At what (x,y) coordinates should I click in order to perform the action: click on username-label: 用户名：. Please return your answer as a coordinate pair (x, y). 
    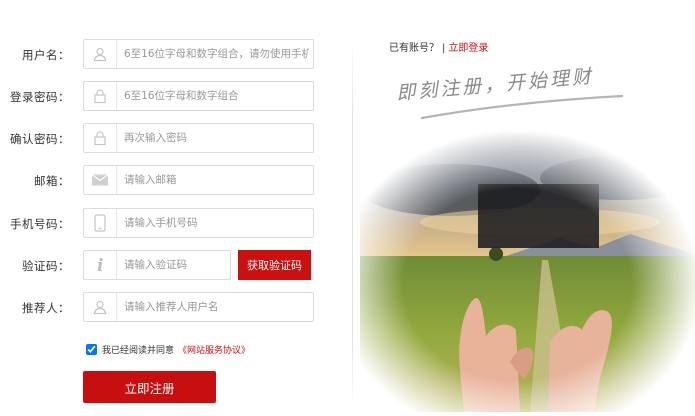
    Looking at the image, I should click on (46, 55).